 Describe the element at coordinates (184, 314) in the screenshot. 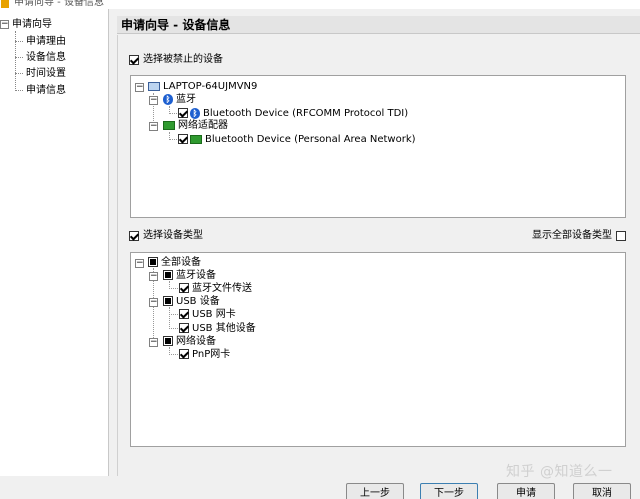

I see `usb-nic-checkbox` at that location.